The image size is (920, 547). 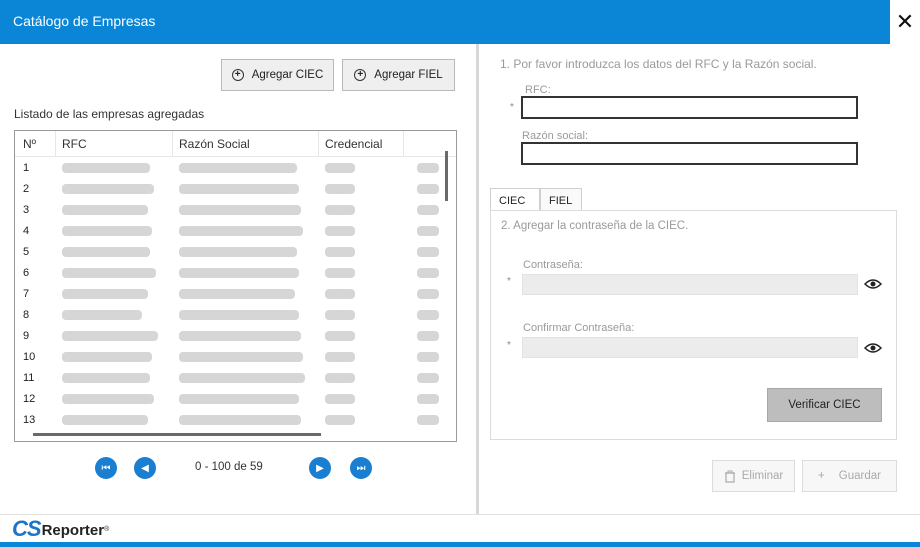 I want to click on column-header-credencial: Credencial, so click(x=353, y=144).